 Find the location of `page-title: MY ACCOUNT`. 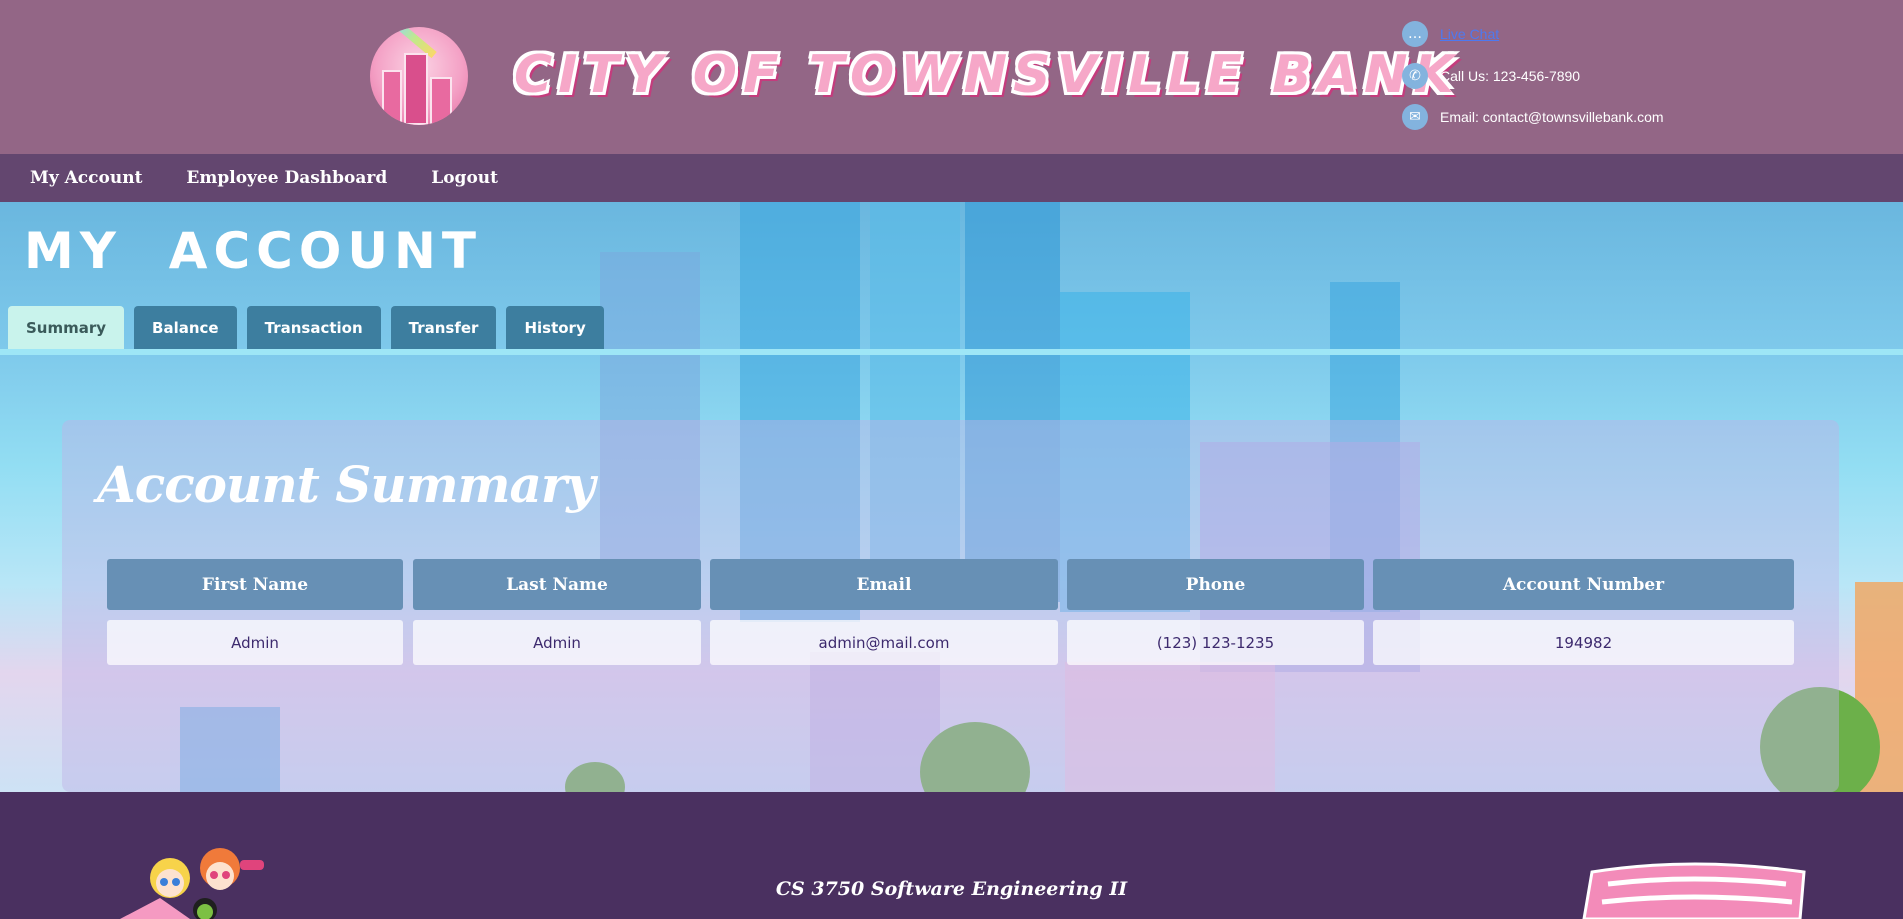

page-title: MY ACCOUNT is located at coordinates (253, 251).